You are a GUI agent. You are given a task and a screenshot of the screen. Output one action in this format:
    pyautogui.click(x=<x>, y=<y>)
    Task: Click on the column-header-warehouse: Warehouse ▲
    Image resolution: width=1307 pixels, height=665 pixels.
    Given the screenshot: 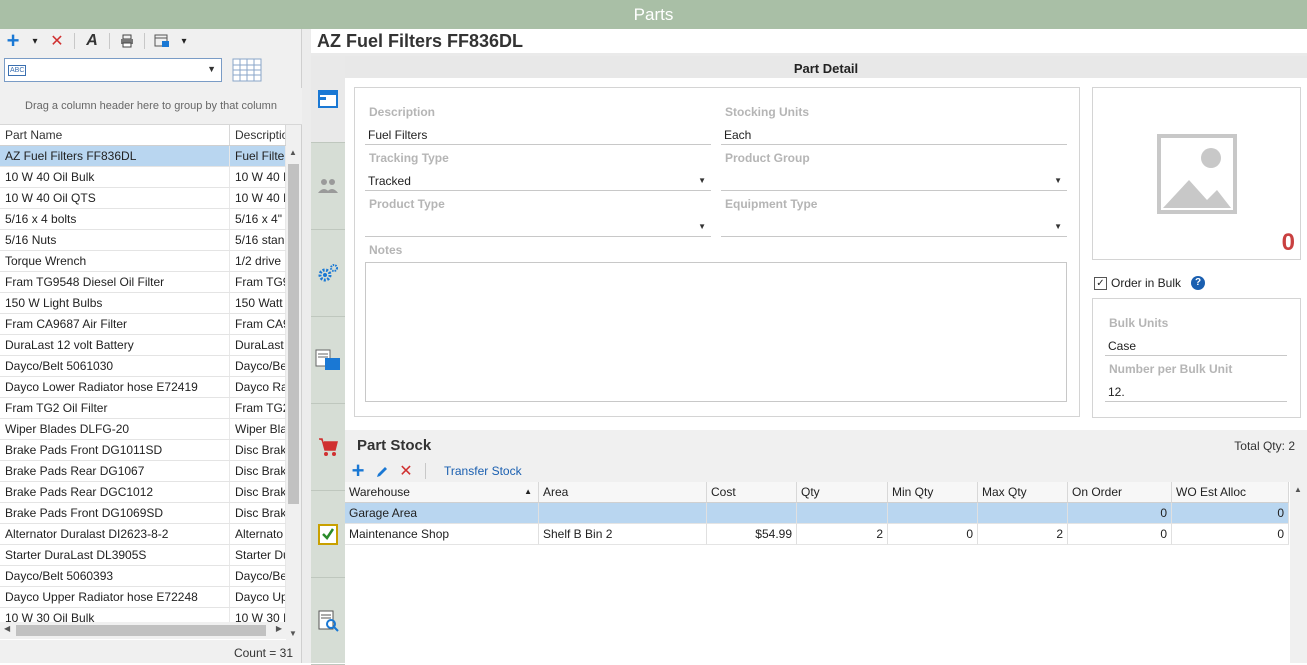 What is the action you would take?
    pyautogui.click(x=442, y=492)
    